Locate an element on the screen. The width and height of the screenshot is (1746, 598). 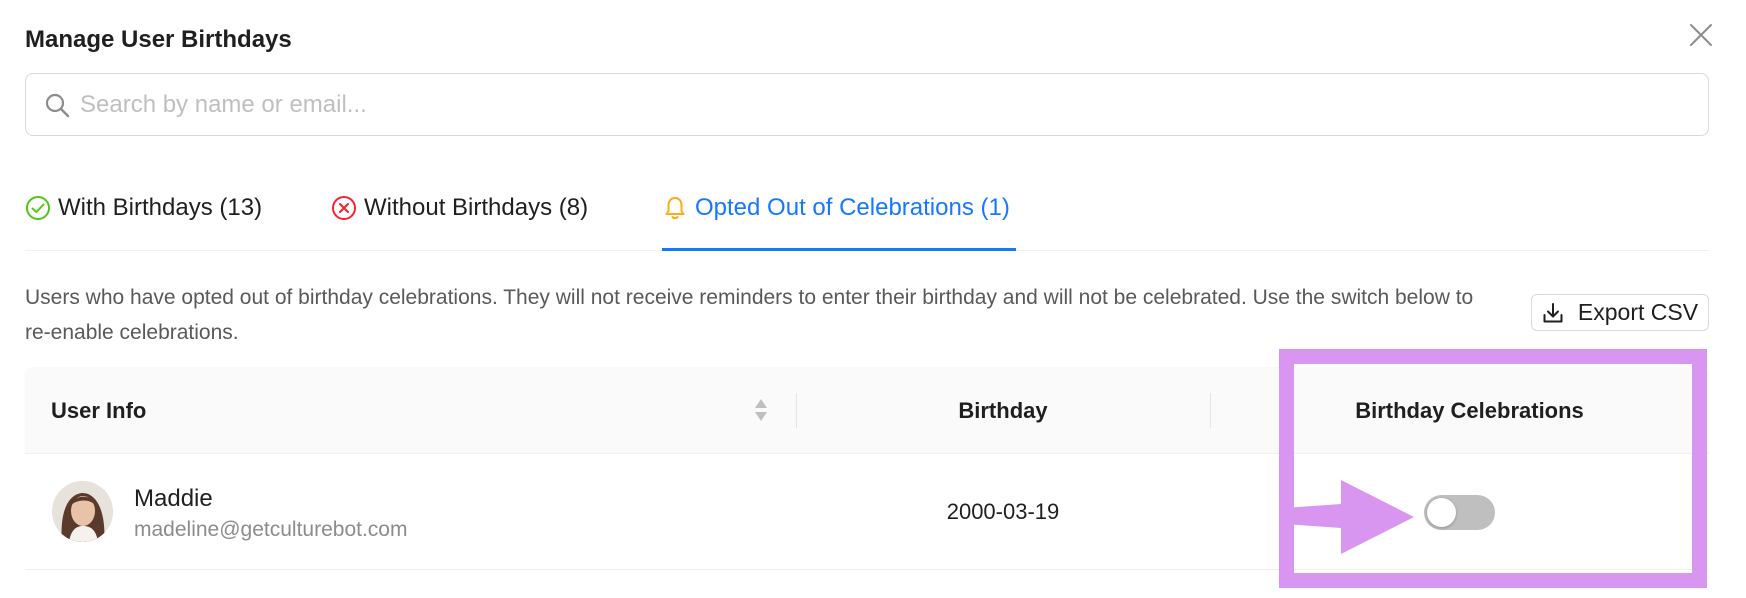
search-box is located at coordinates (867, 104).